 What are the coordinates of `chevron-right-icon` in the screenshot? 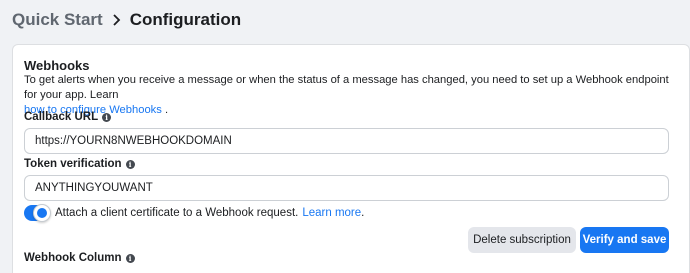 It's located at (116, 20).